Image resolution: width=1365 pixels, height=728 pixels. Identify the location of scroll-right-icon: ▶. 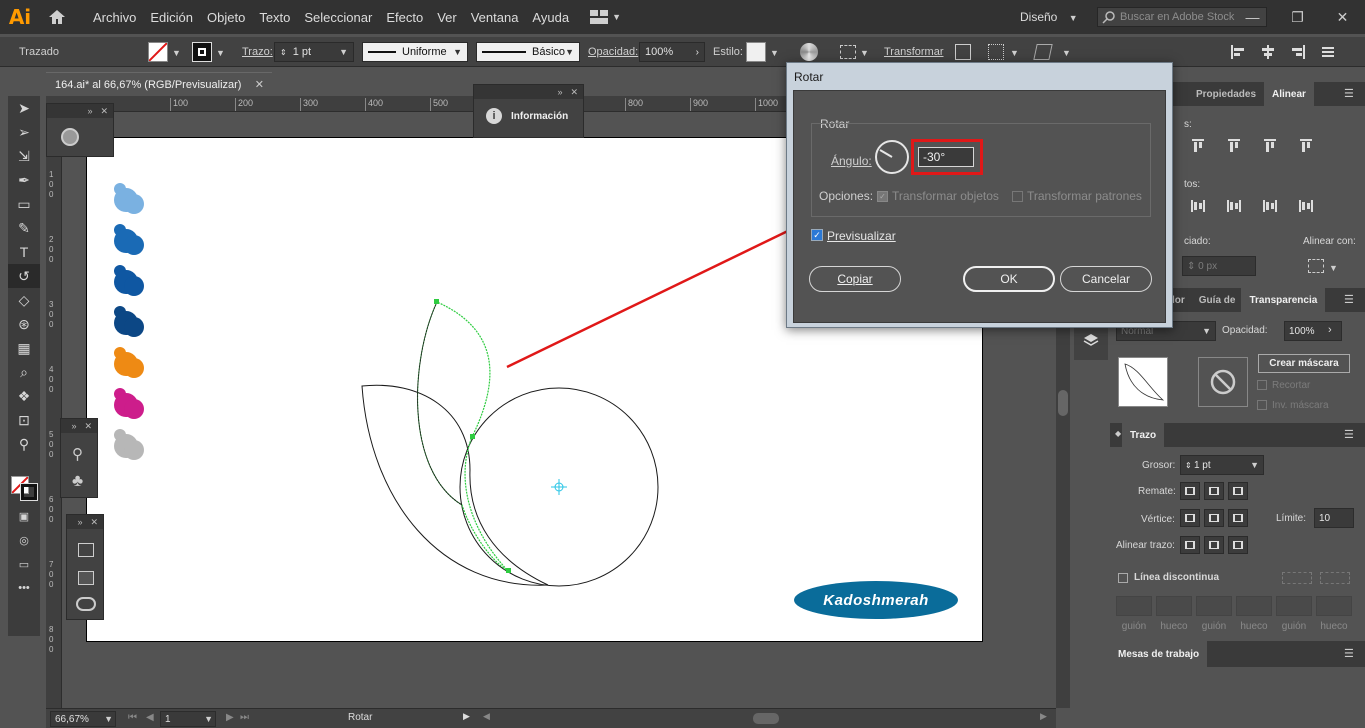
(1043, 716).